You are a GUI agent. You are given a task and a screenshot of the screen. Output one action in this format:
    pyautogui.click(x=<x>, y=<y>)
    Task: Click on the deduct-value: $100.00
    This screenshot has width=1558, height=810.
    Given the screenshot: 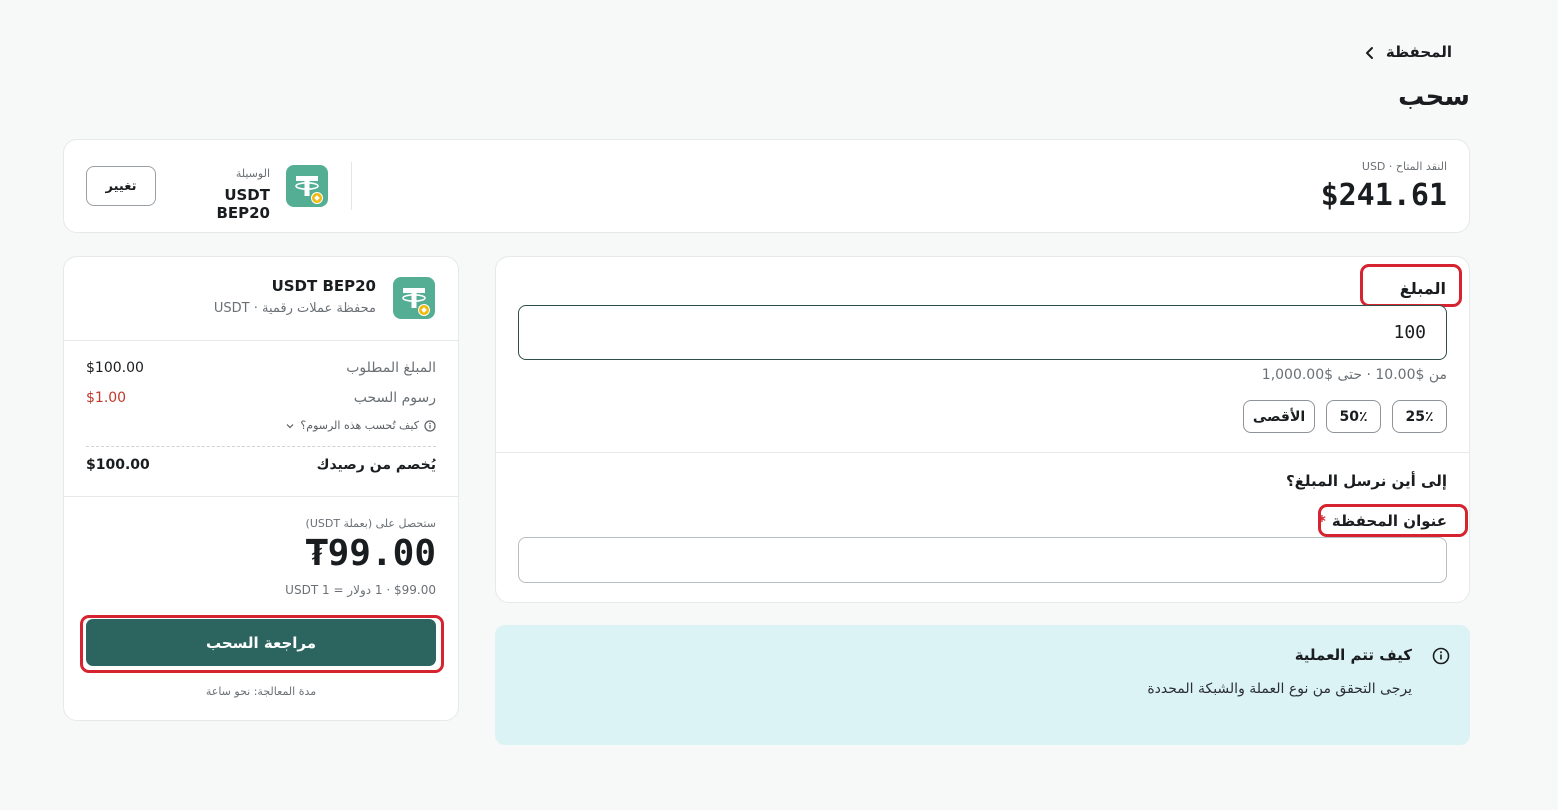 What is the action you would take?
    pyautogui.click(x=118, y=465)
    